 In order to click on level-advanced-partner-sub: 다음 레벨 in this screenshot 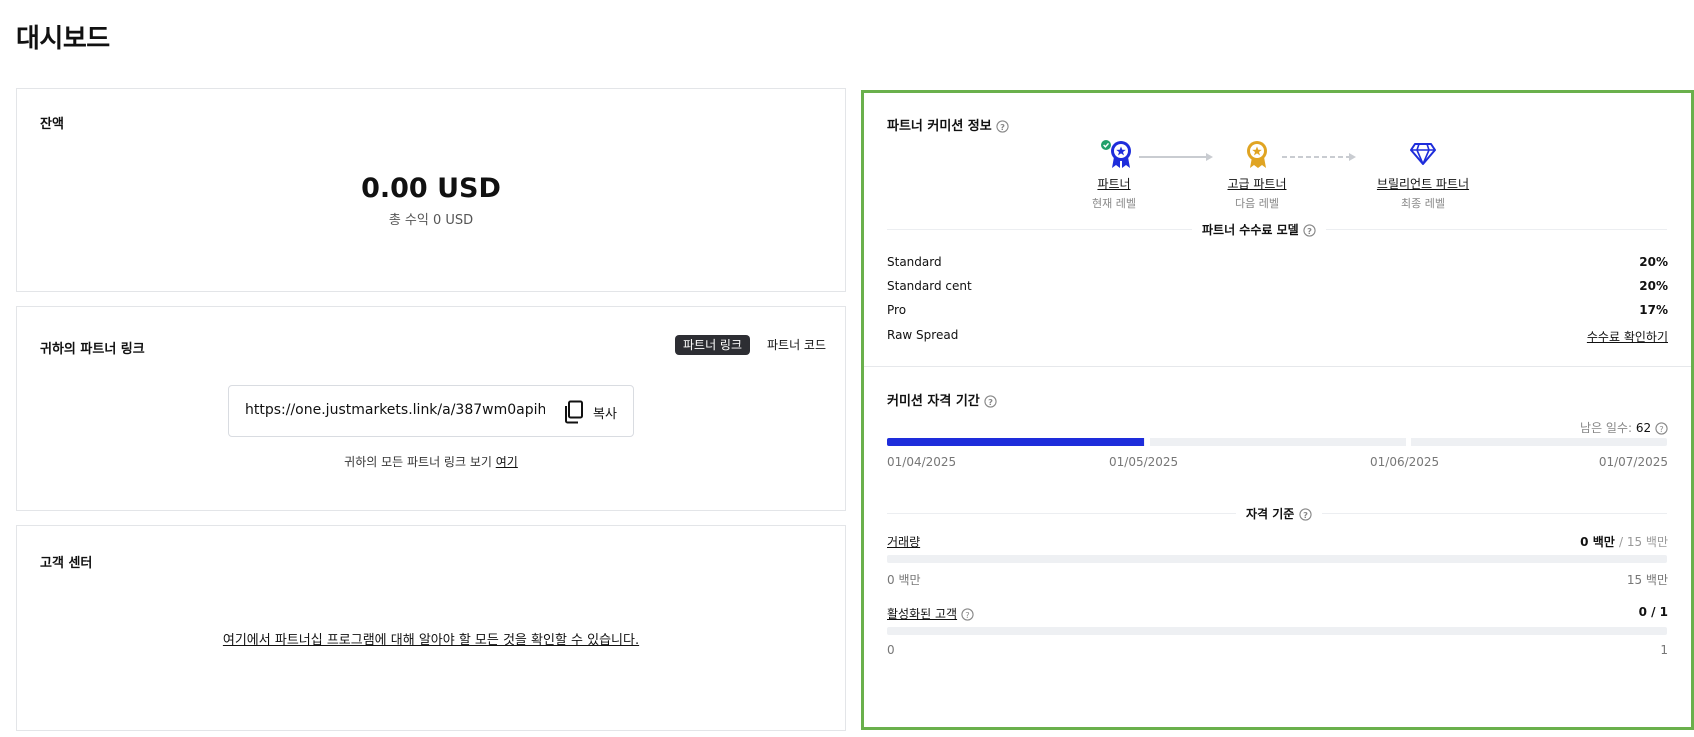, I will do `click(1257, 203)`.